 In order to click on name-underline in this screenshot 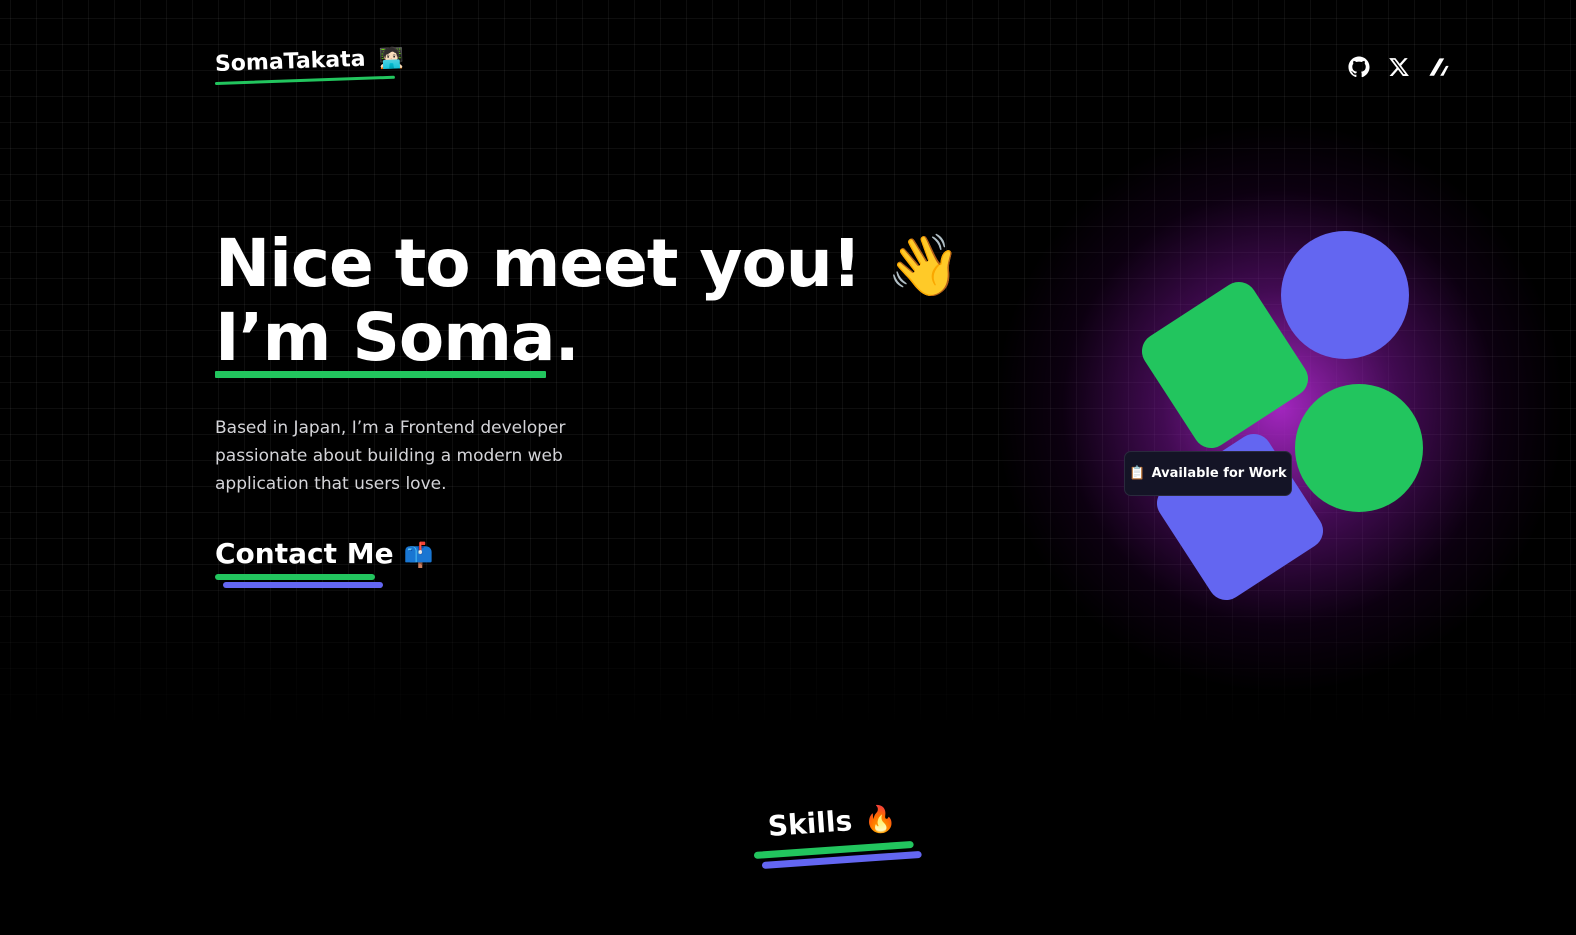, I will do `click(380, 374)`.